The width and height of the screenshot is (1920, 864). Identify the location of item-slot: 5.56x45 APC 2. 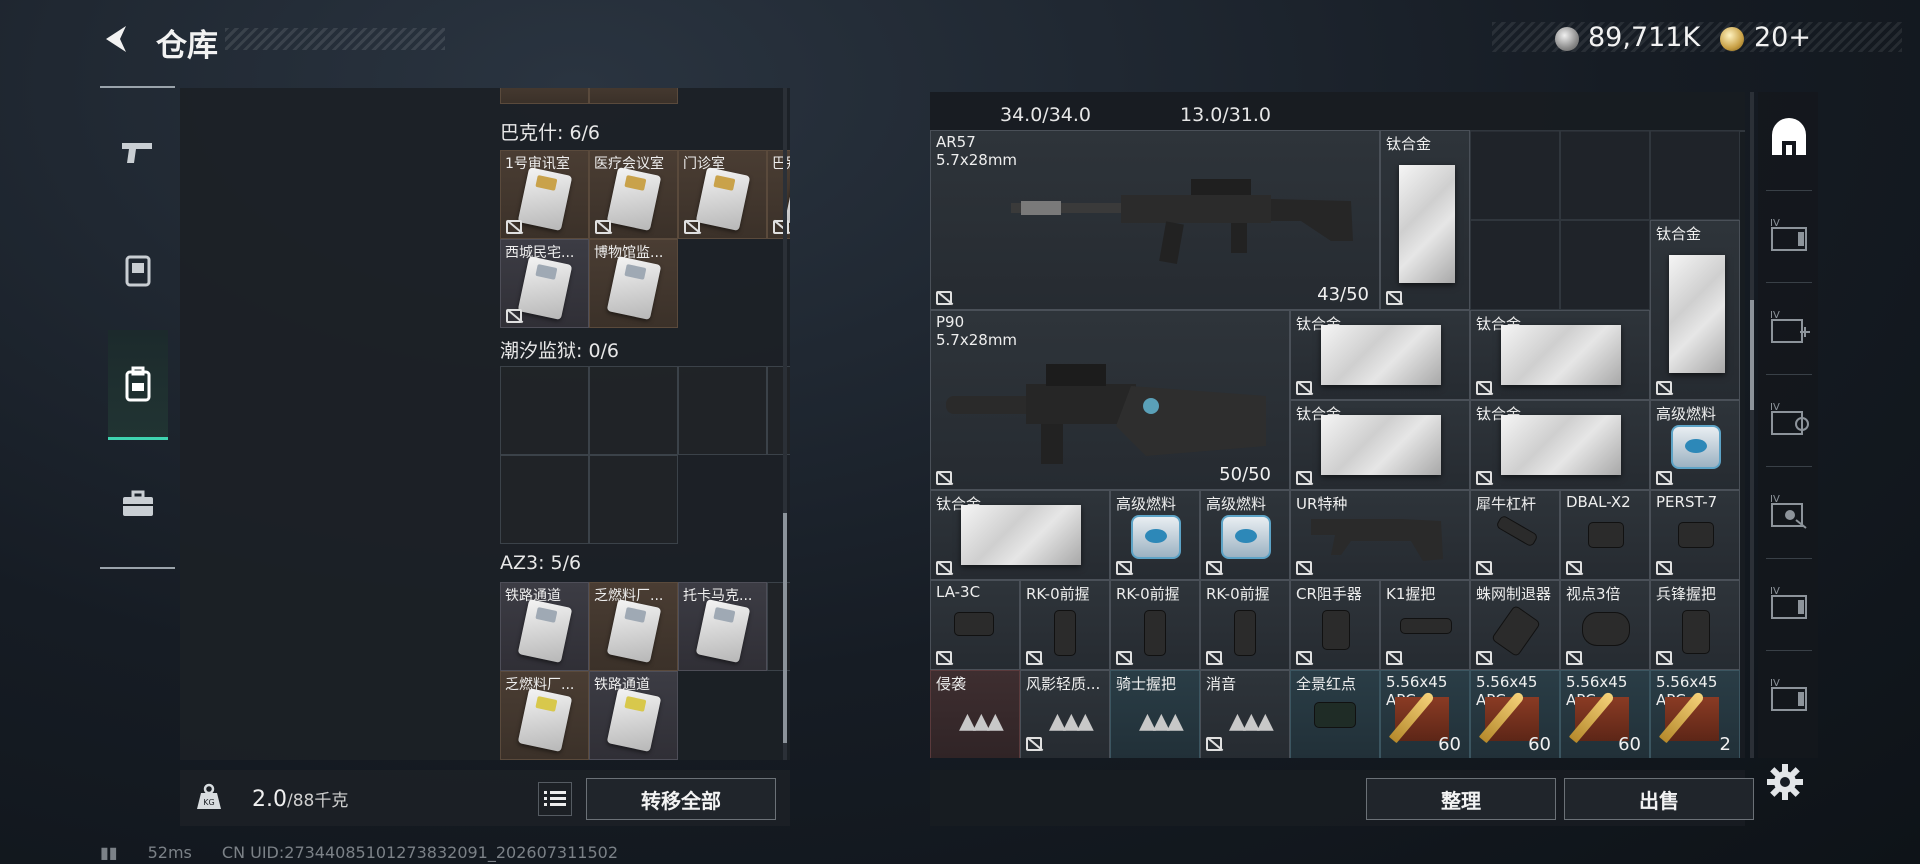
(1695, 714).